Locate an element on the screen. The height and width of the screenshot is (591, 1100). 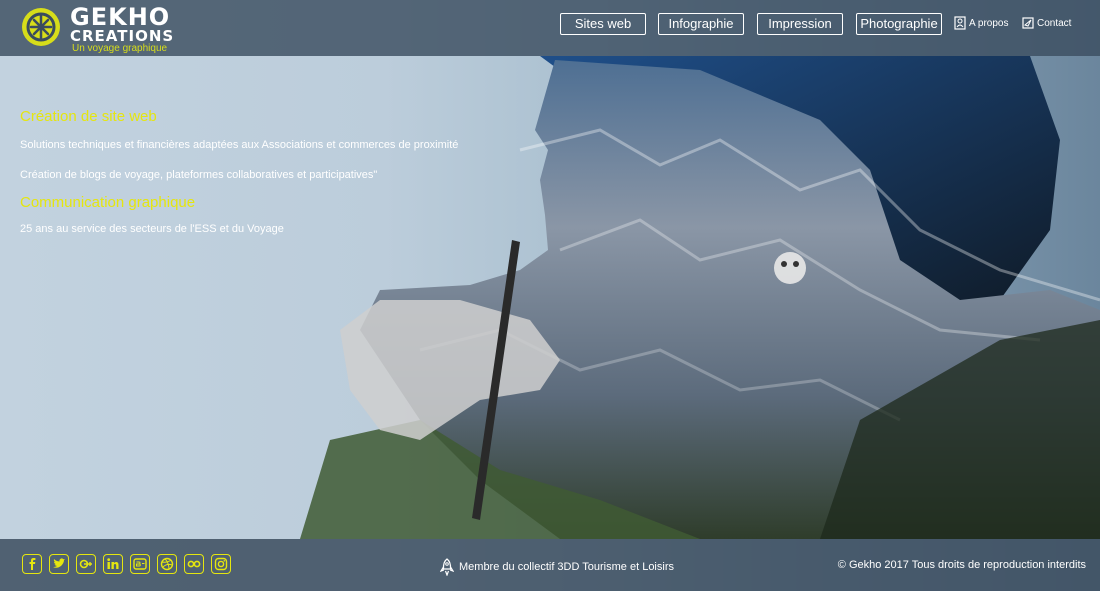
brand-tagline: Un voyage graphique is located at coordinates (120, 48).